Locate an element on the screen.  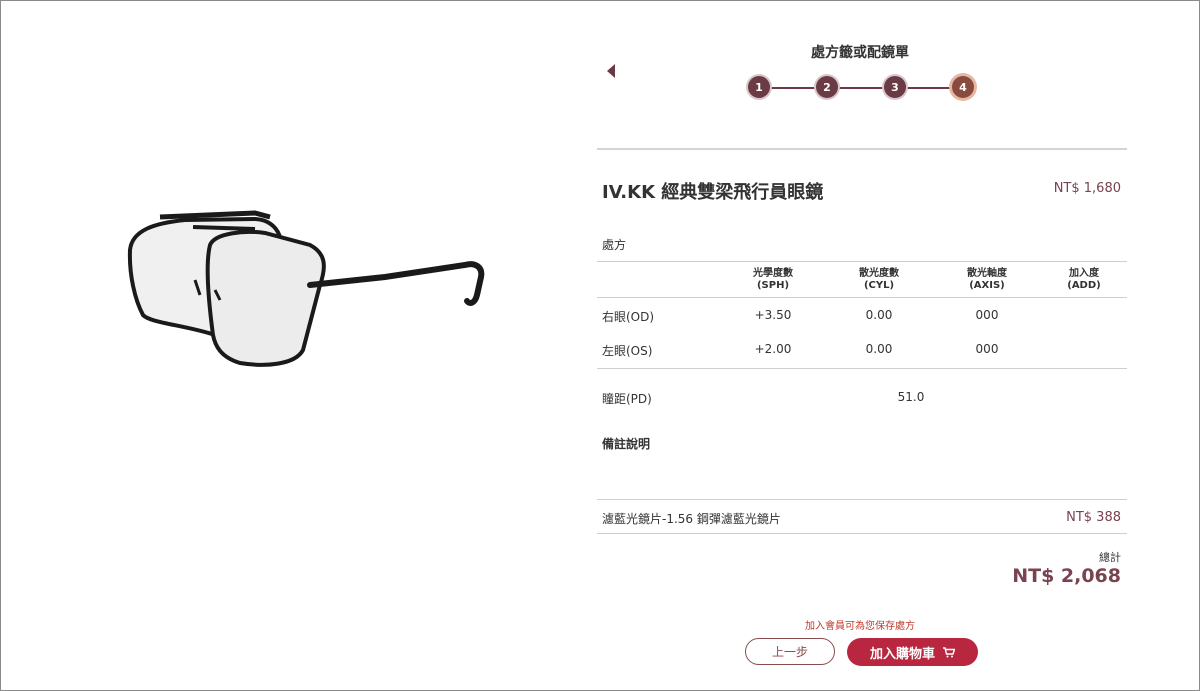
previous-step-button: 上一步 is located at coordinates (790, 651).